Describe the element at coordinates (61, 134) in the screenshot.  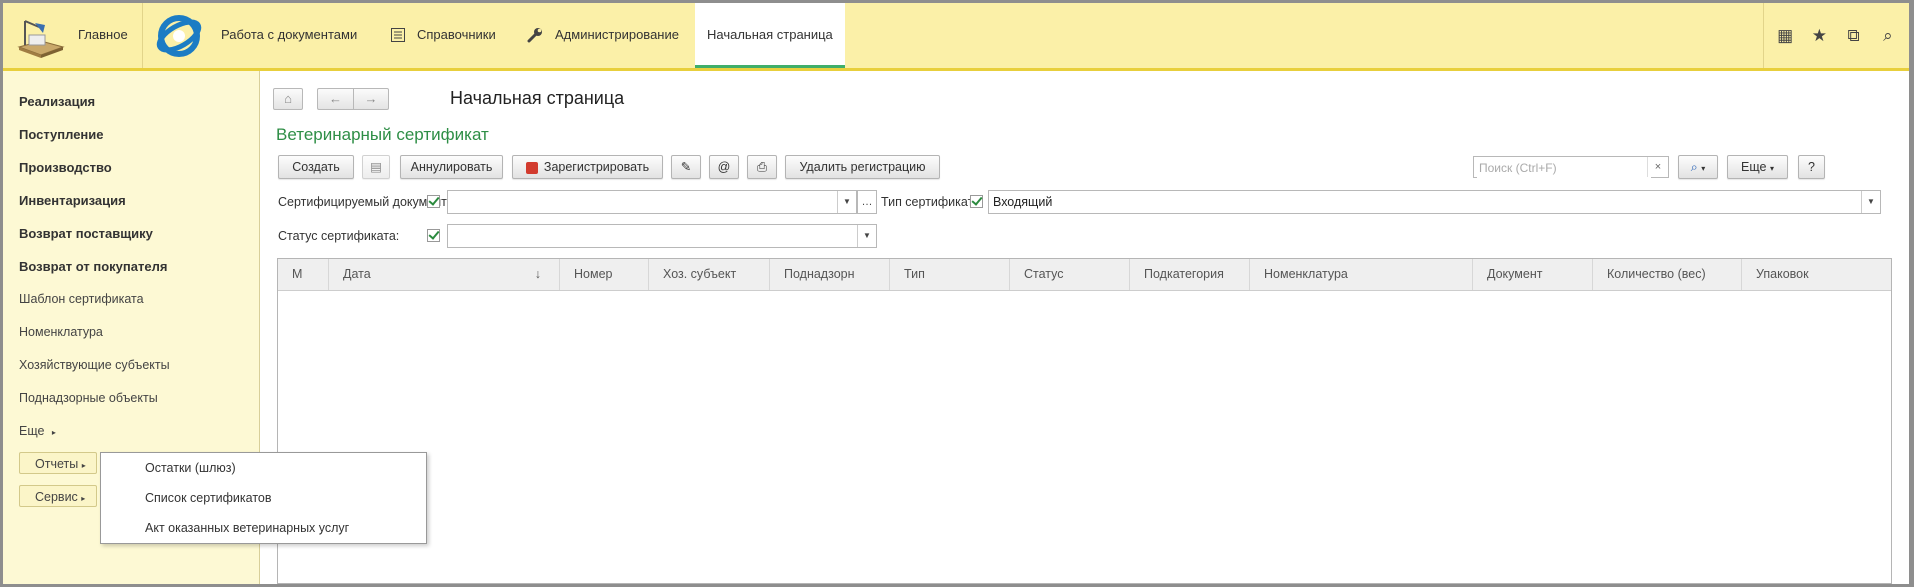
I see `sidebar-item-receipts: Поступление` at that location.